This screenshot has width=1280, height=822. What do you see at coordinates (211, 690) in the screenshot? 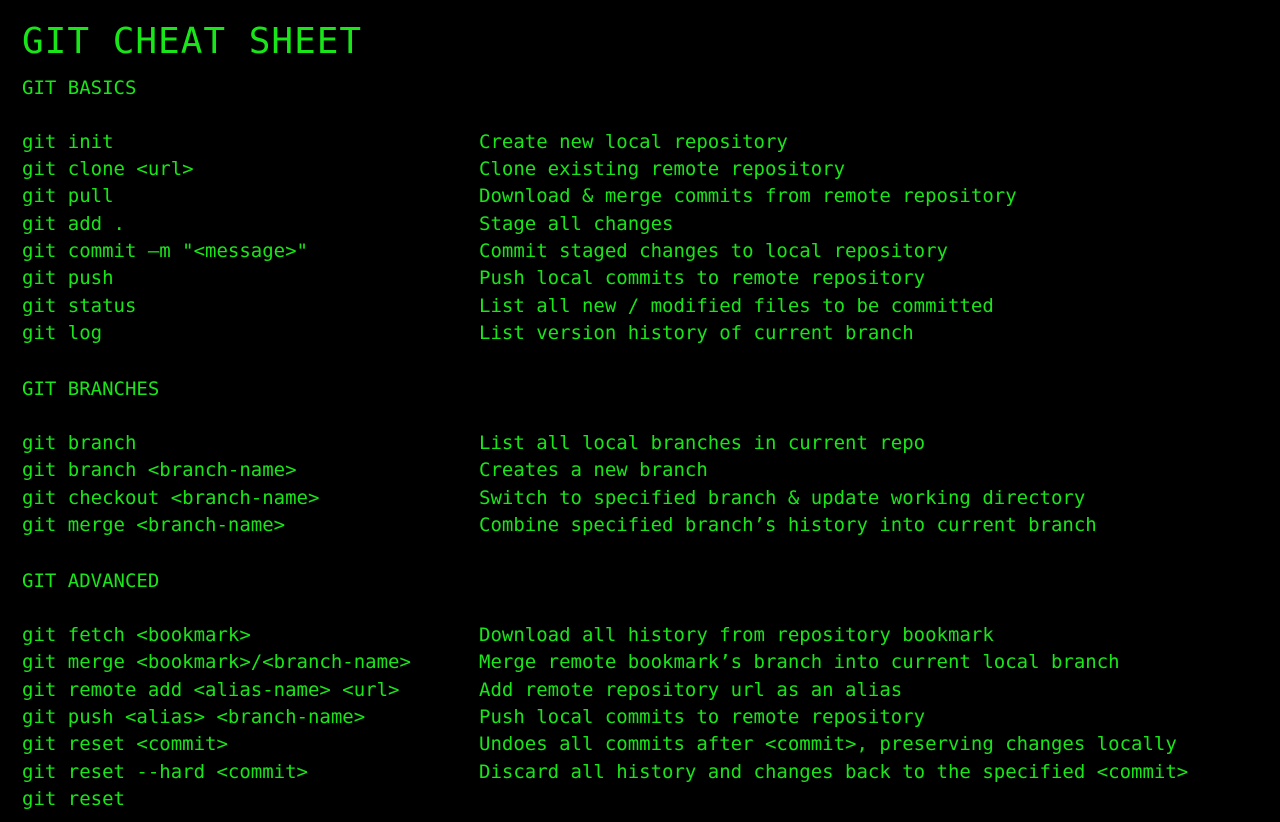
I see `command-text: git remote add <alias-name> <url>` at bounding box center [211, 690].